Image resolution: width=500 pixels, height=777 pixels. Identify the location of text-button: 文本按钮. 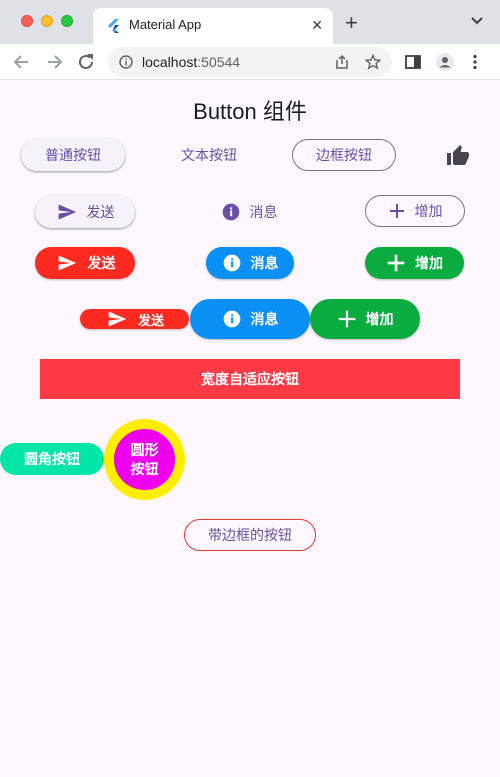
(209, 155).